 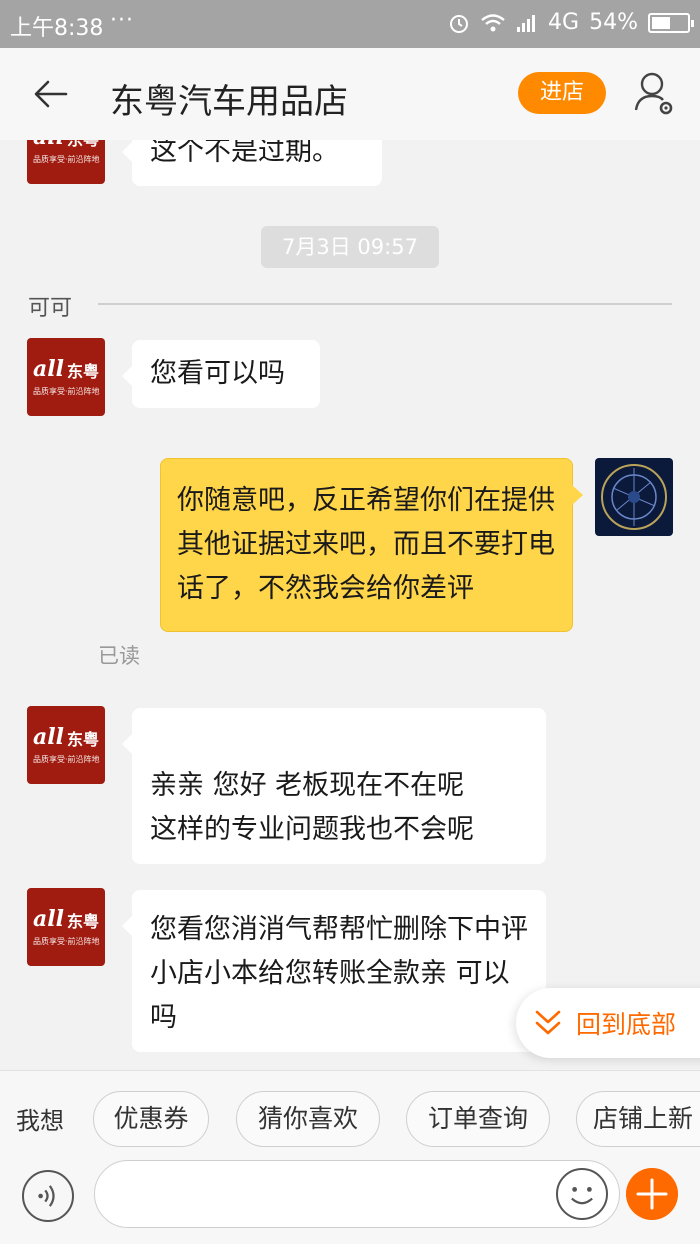 I want to click on emoji-icon, so click(x=582, y=1194).